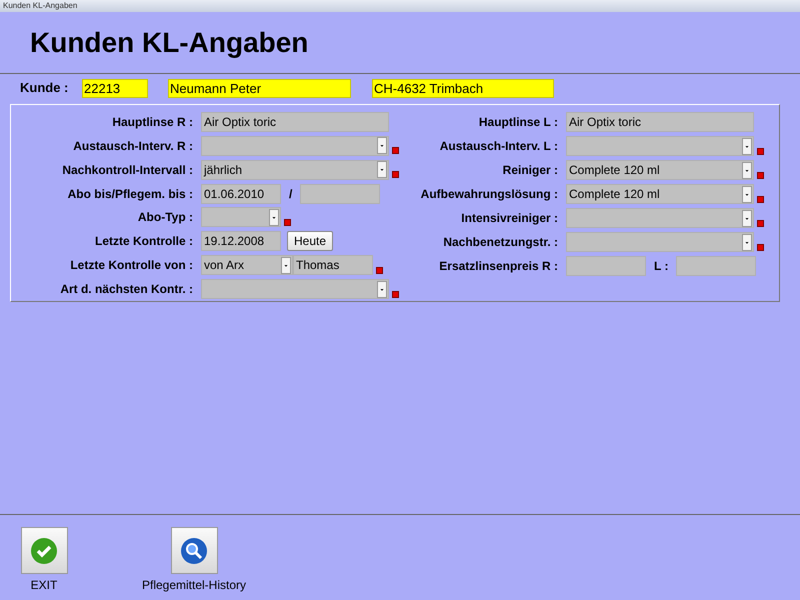 This screenshot has height=600, width=800. What do you see at coordinates (241, 241) in the screenshot?
I see `input-field: 19.12.2008` at bounding box center [241, 241].